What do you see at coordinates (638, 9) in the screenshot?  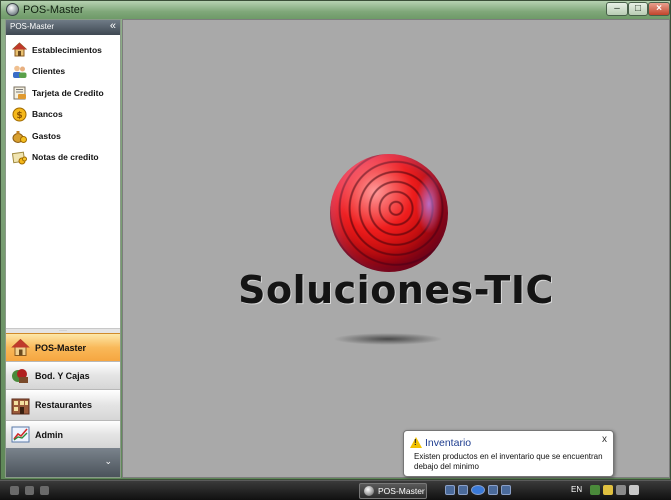 I see `maximize-button: □` at bounding box center [638, 9].